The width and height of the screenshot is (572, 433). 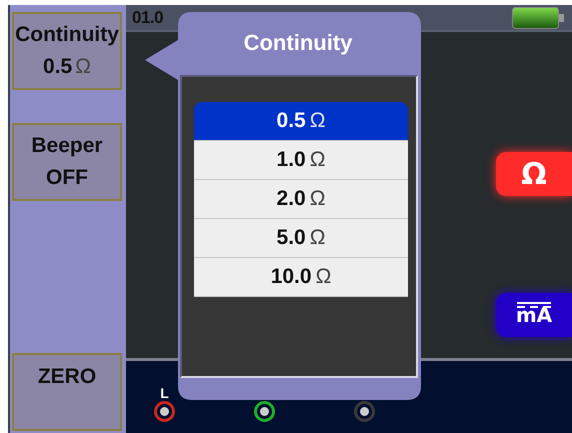 I want to click on dc-symbol-icon, so click(x=534, y=305).